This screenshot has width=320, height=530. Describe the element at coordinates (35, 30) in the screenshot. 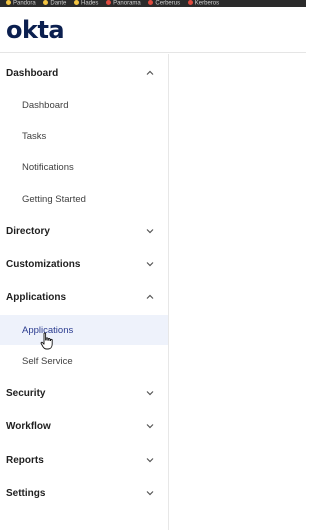

I see `okta-logo: okta` at that location.